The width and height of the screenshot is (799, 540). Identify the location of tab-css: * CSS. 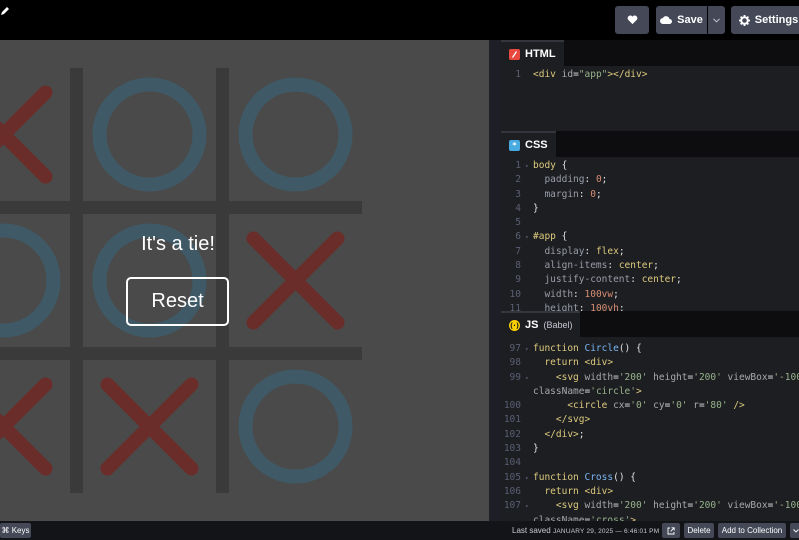
(528, 144).